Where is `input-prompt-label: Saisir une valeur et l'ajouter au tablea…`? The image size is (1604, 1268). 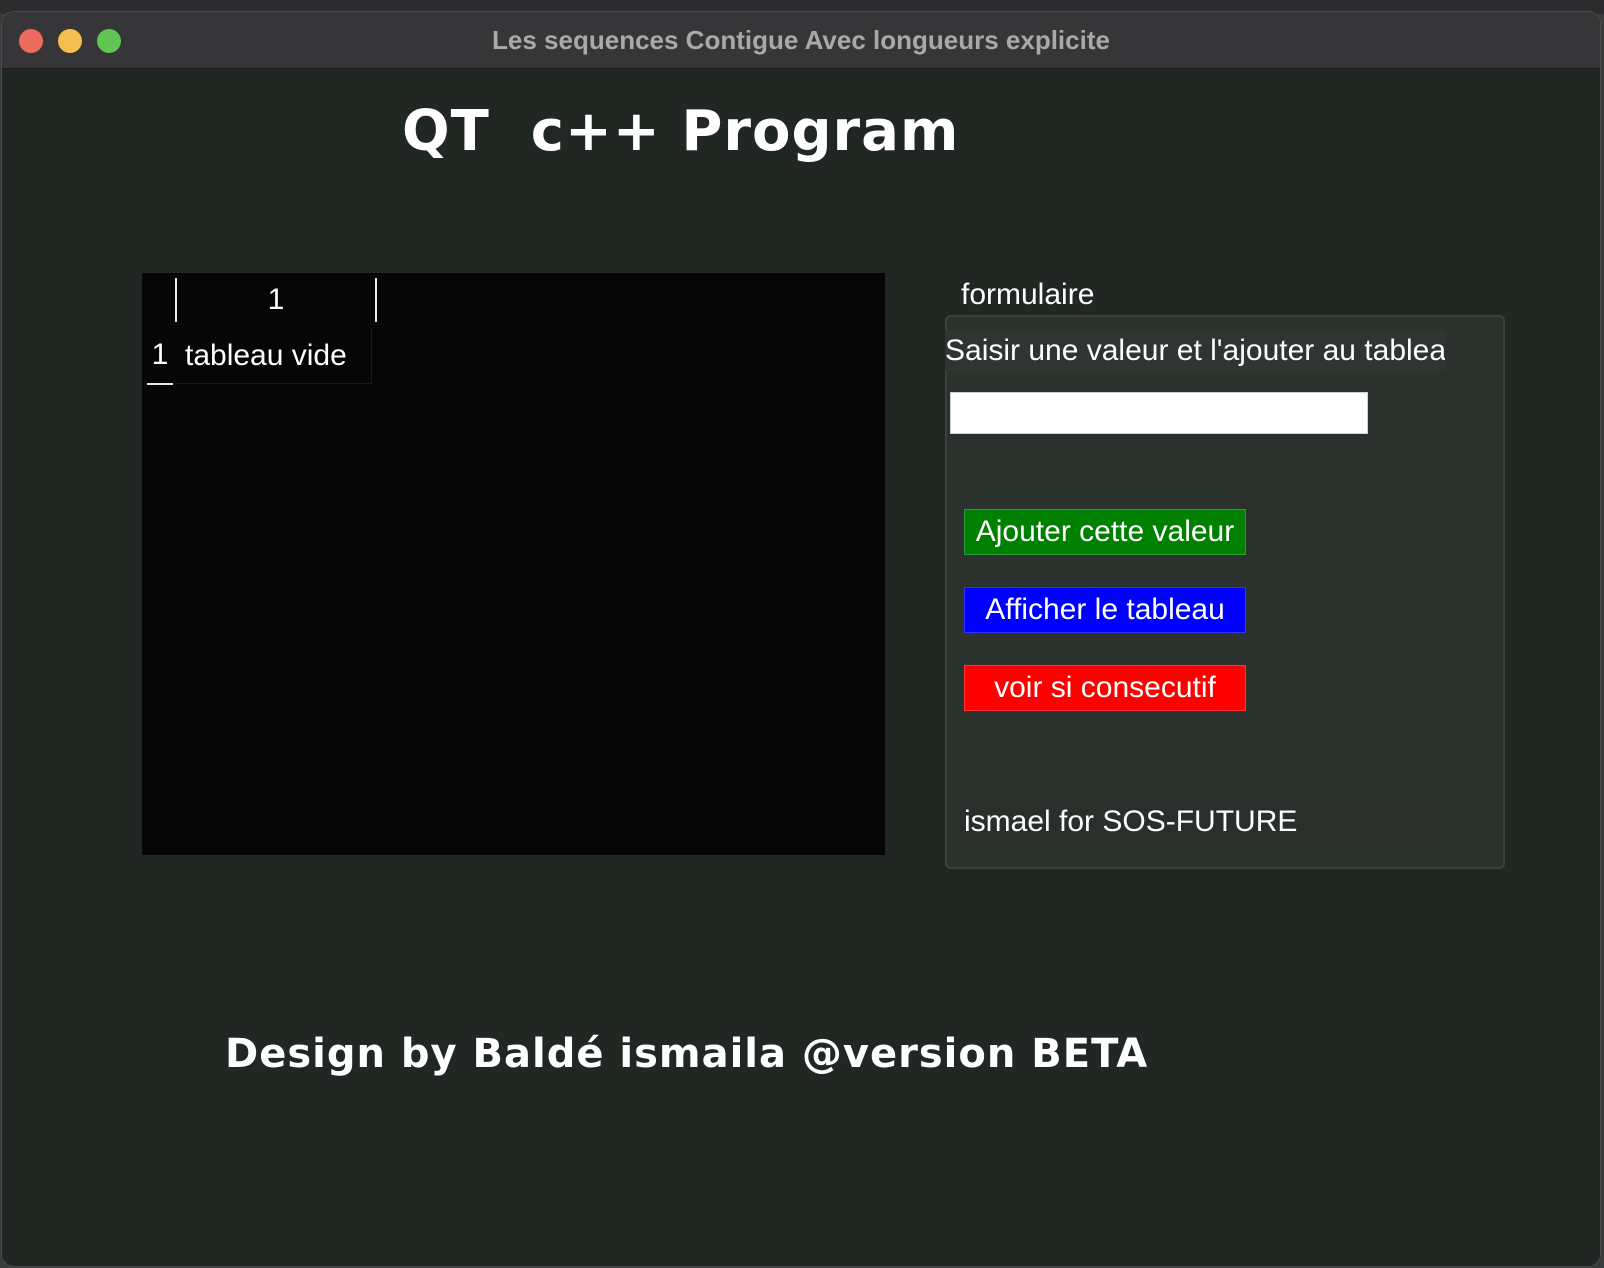
input-prompt-label: Saisir une valeur et l'ajouter au tablea… is located at coordinates (1195, 351).